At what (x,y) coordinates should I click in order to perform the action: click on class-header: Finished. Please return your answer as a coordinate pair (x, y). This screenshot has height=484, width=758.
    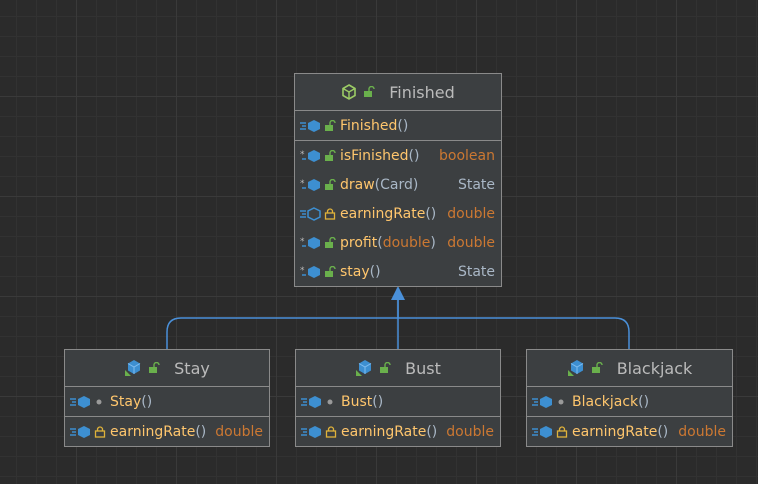
    Looking at the image, I should click on (398, 92).